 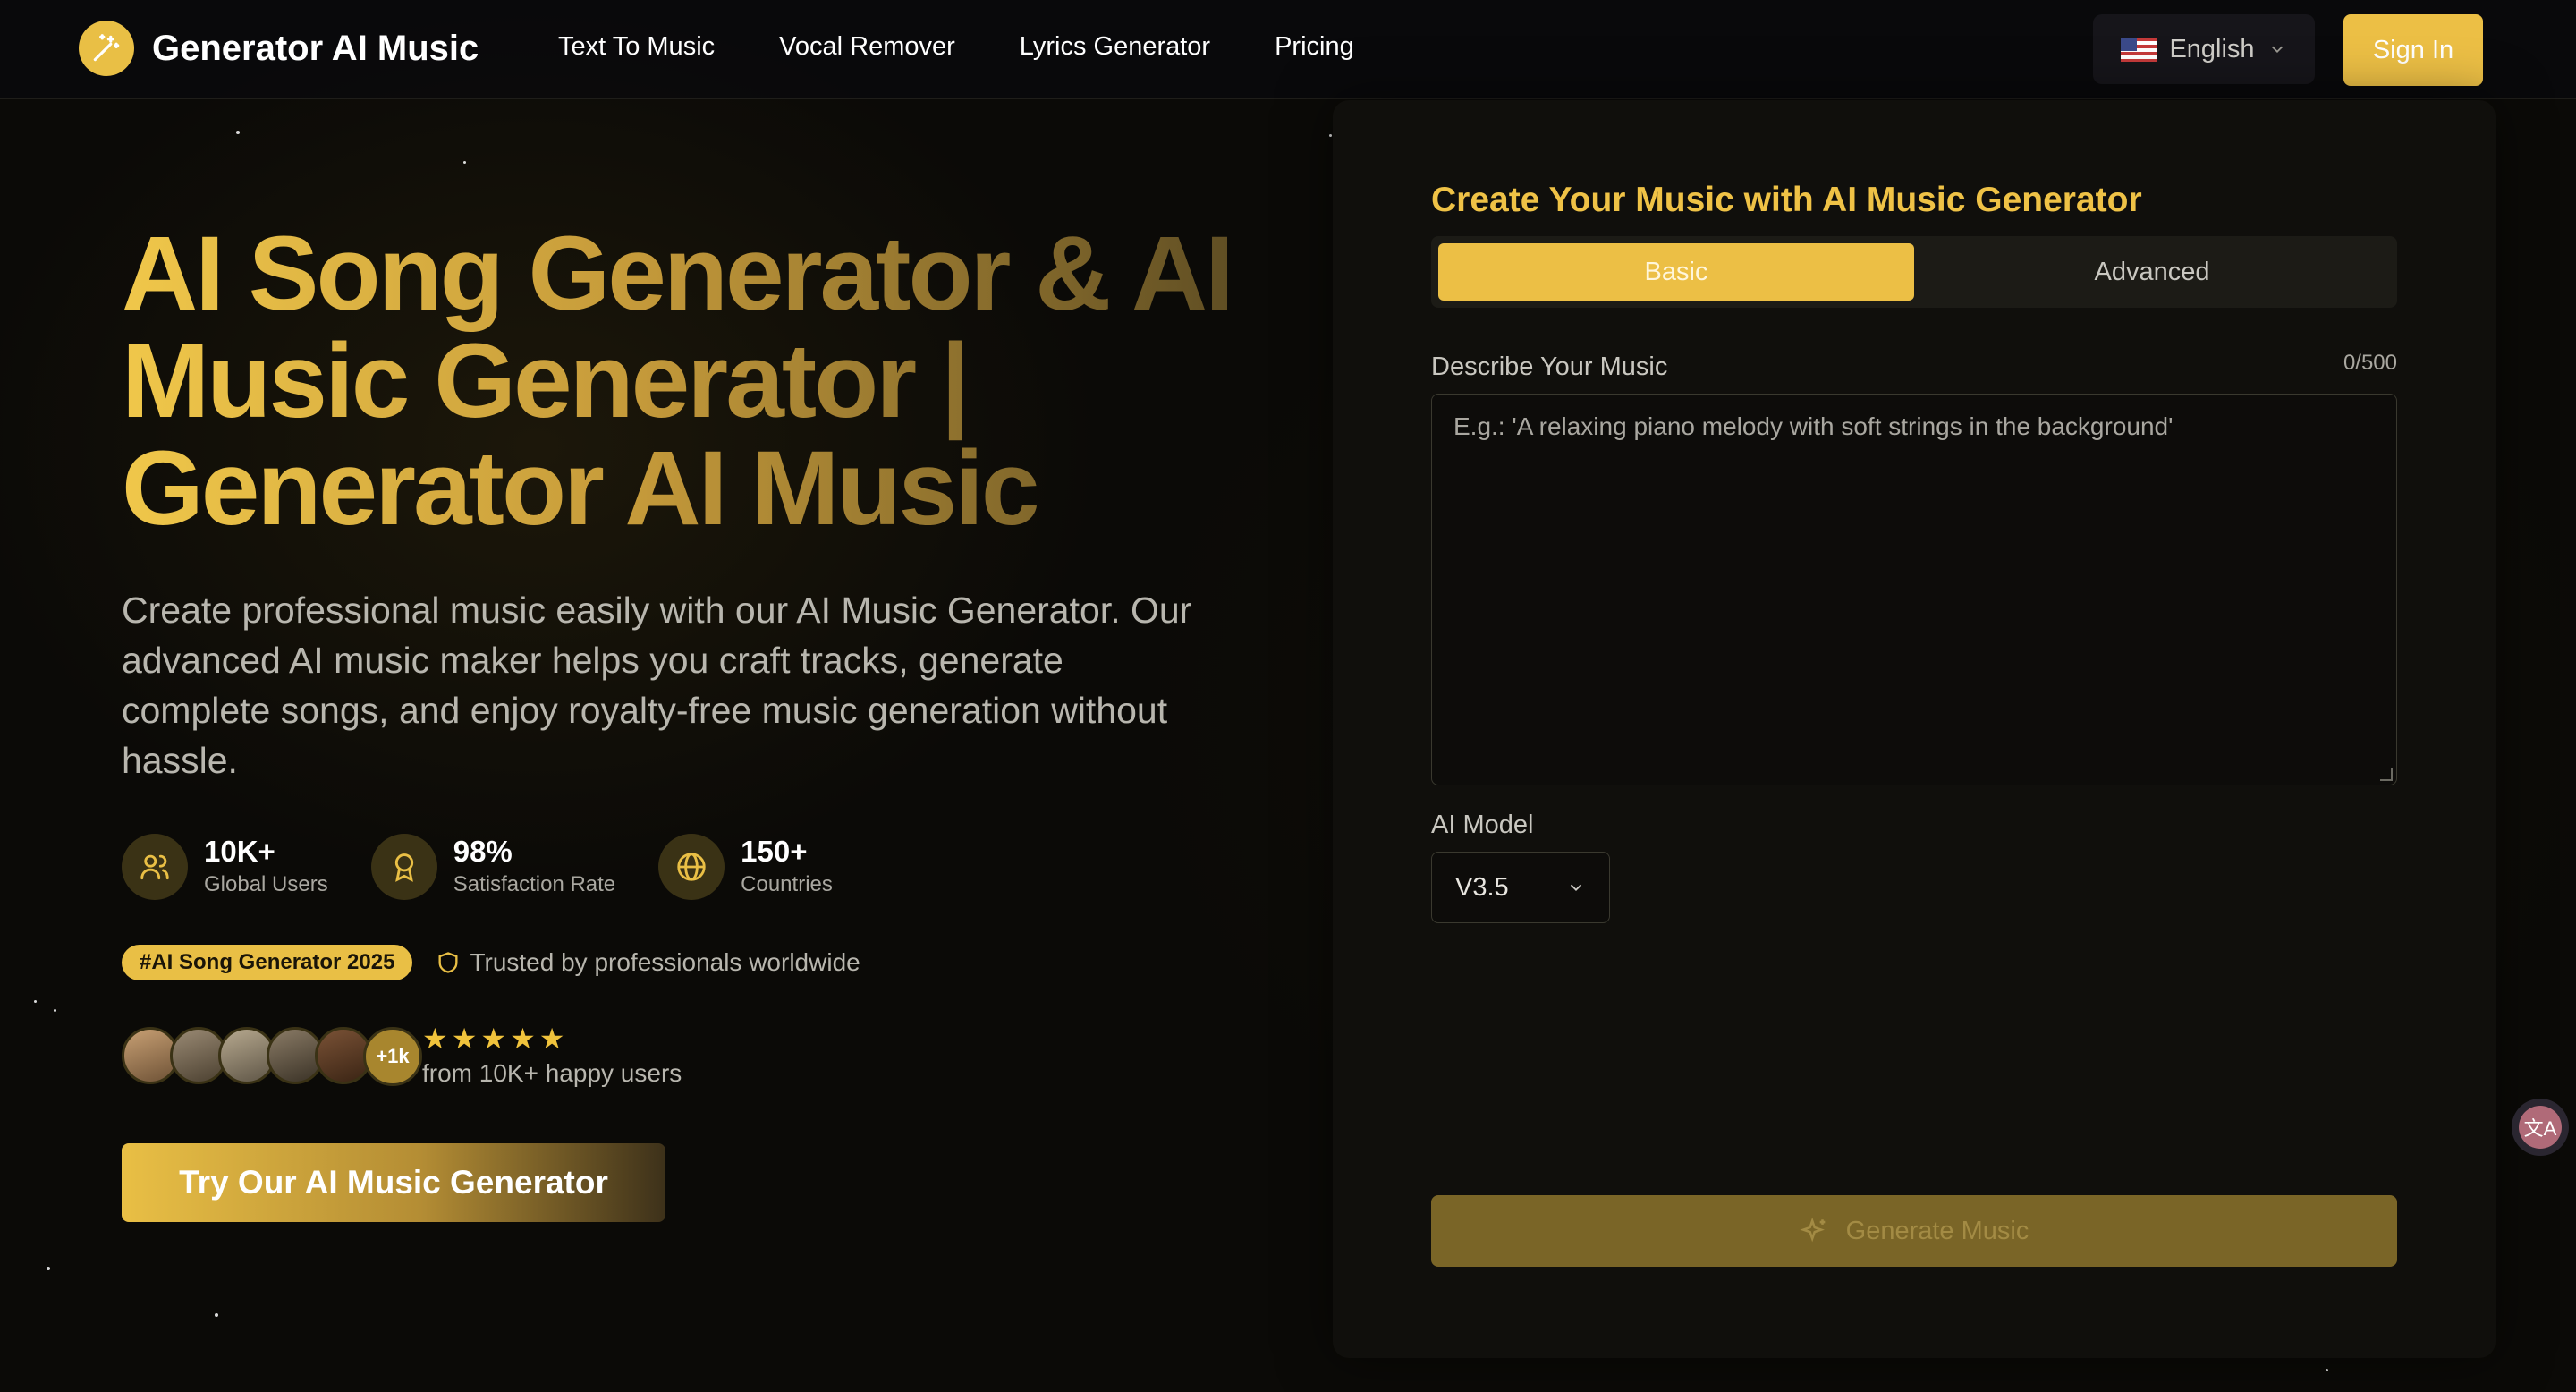 I want to click on sign-in-button: Sign In, so click(x=2413, y=50).